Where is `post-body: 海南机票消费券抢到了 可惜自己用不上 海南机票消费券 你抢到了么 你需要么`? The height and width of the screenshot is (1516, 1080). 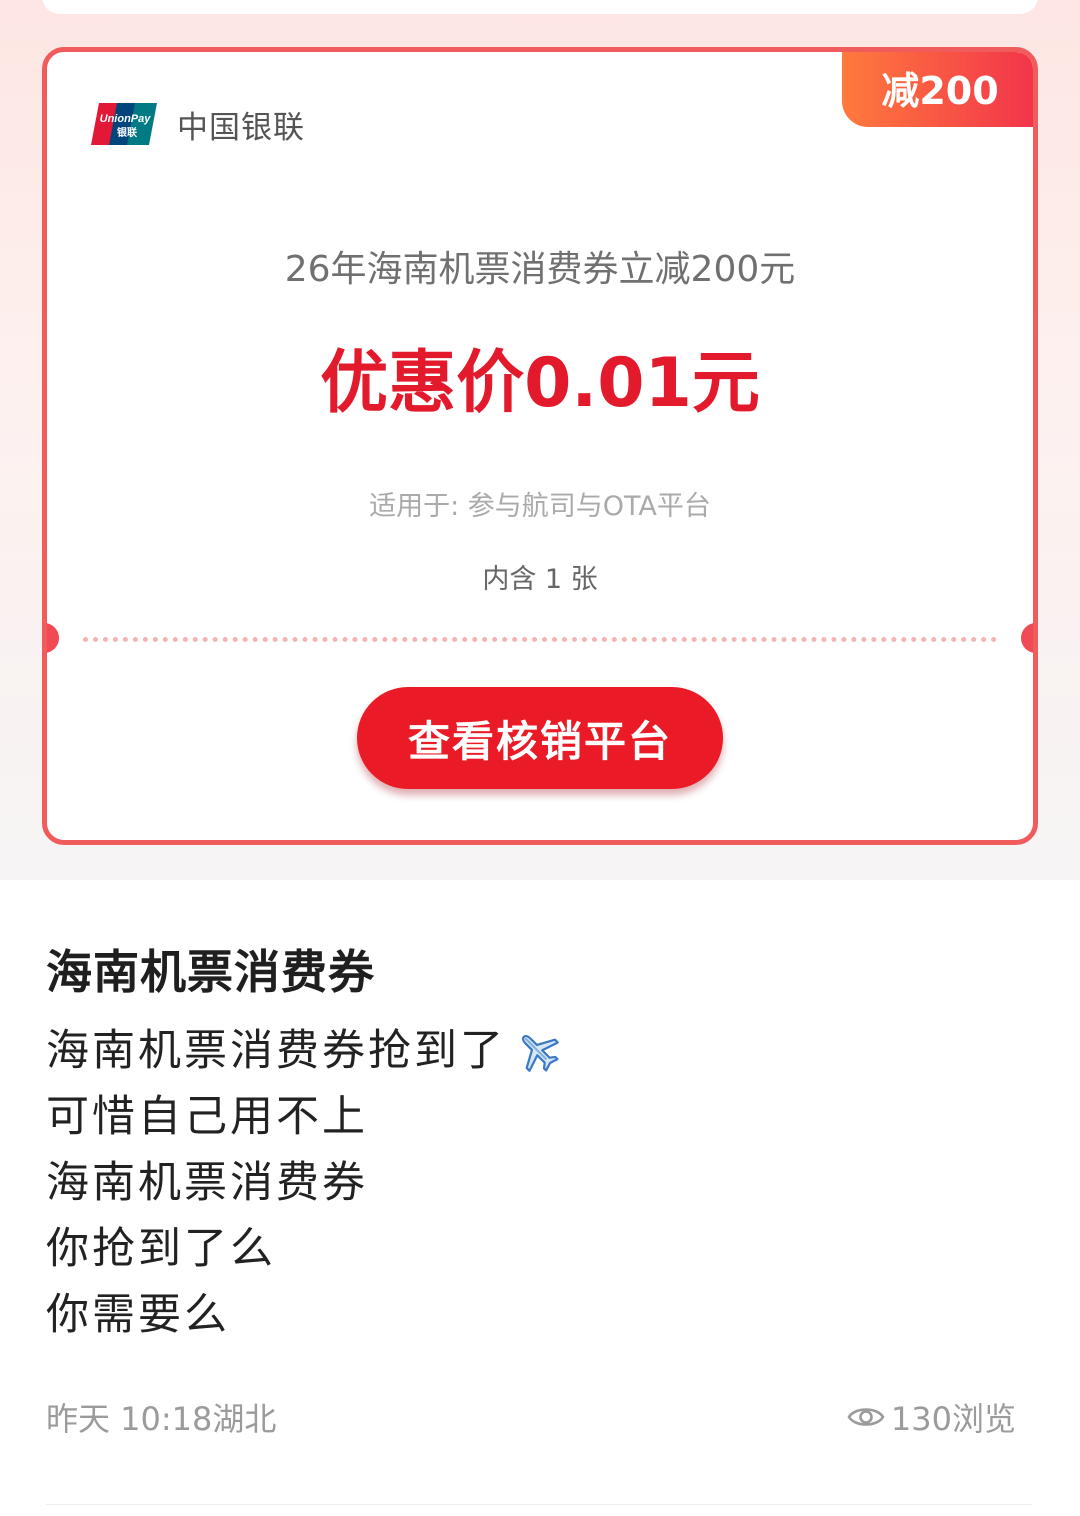
post-body: 海南机票消费券抢到了 可惜自己用不上 海南机票消费券 你抢到了么 你需要么 is located at coordinates (304, 1183).